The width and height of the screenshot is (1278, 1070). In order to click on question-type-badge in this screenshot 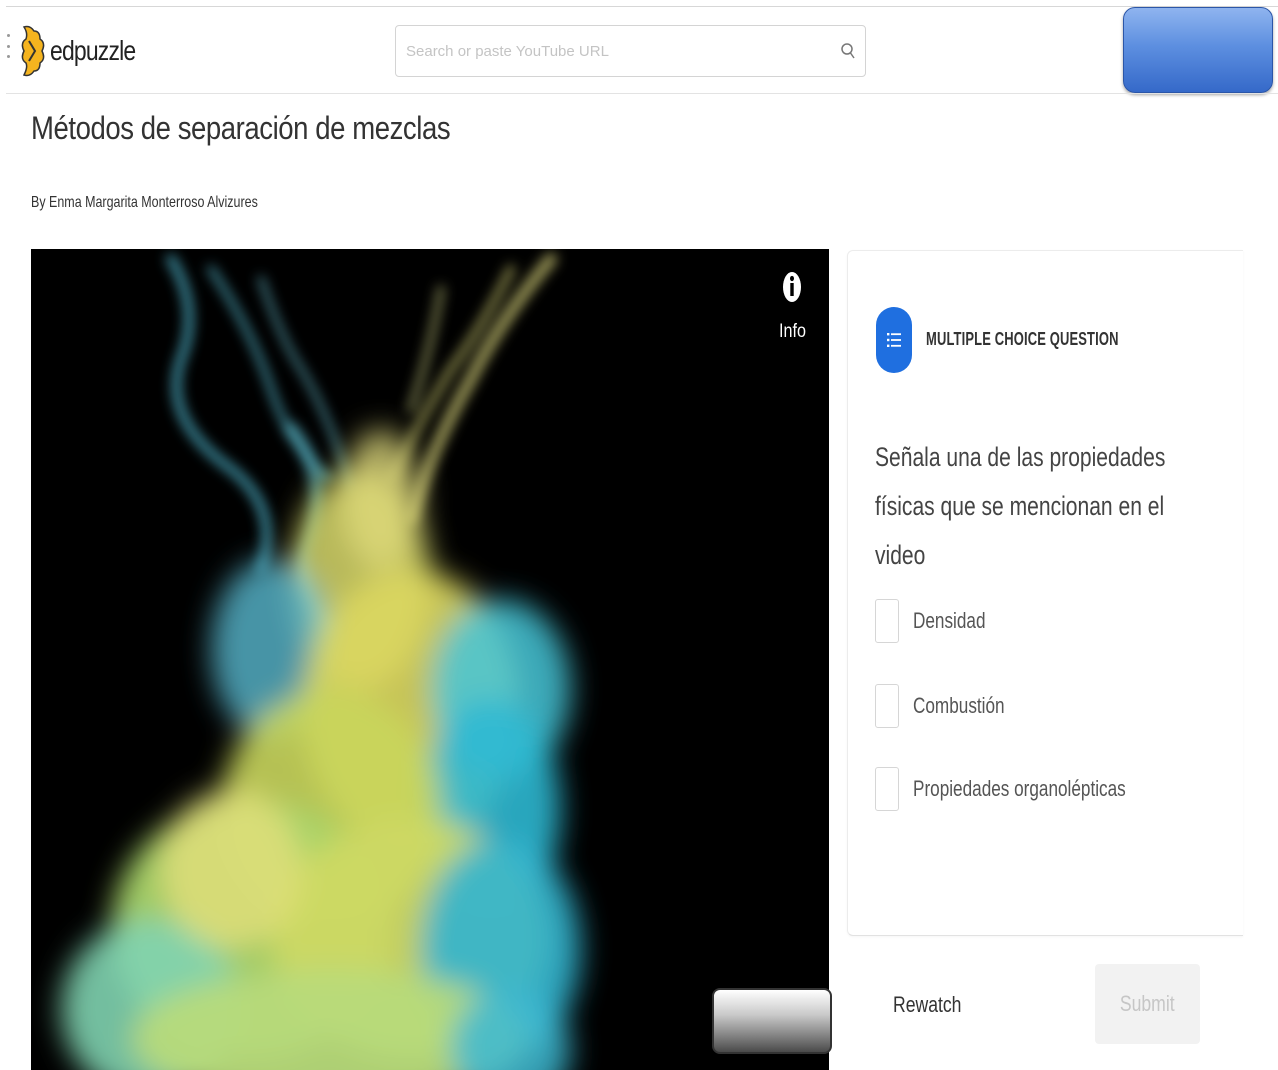, I will do `click(894, 340)`.